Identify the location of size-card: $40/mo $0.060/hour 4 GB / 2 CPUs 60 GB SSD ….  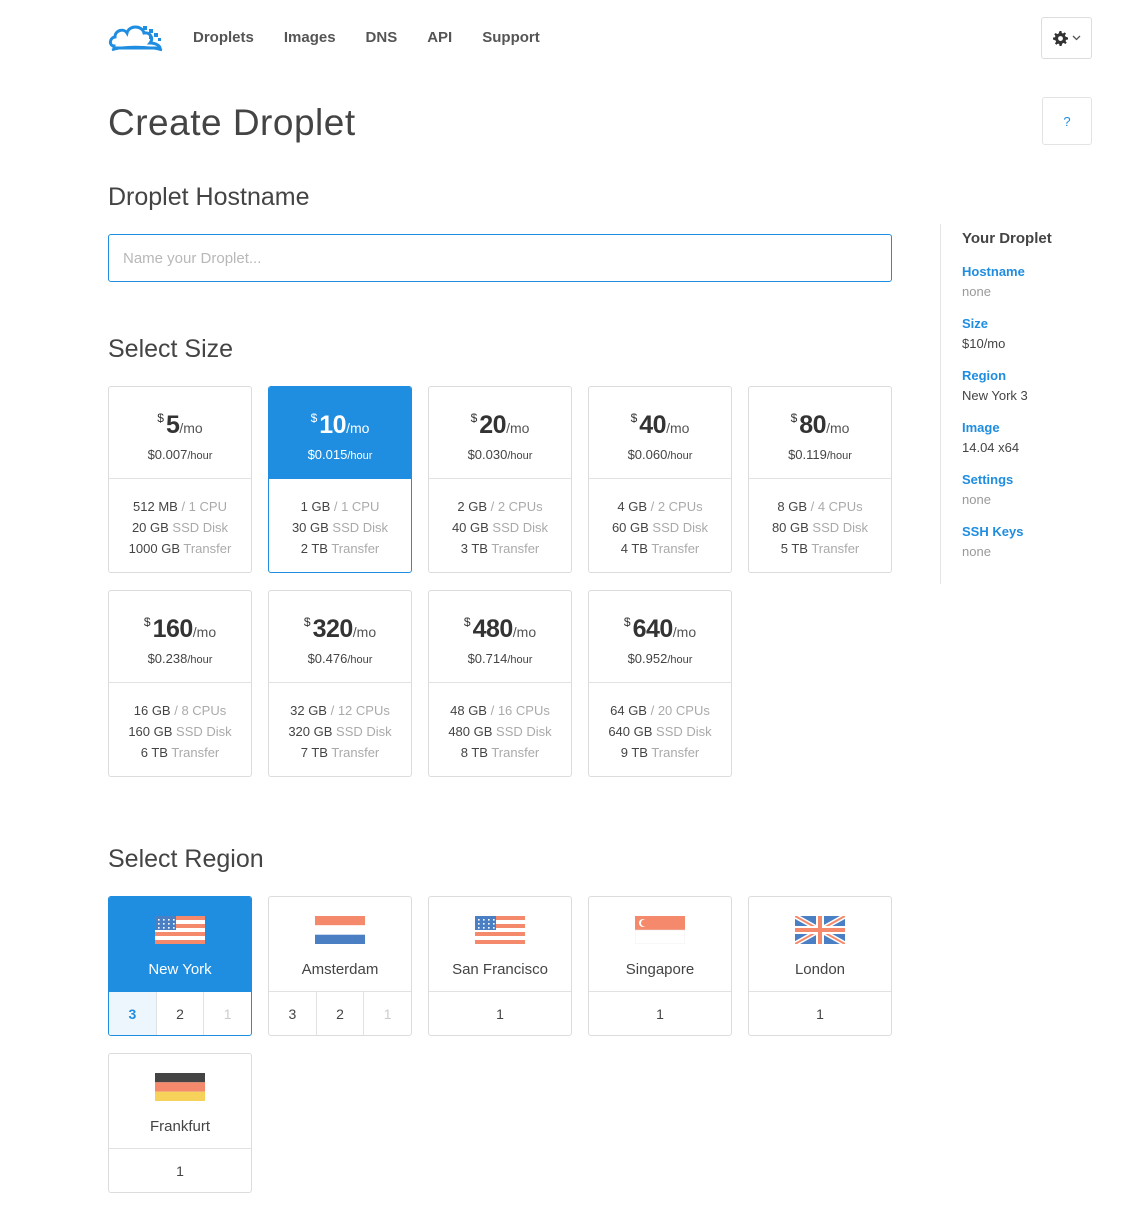
(660, 479).